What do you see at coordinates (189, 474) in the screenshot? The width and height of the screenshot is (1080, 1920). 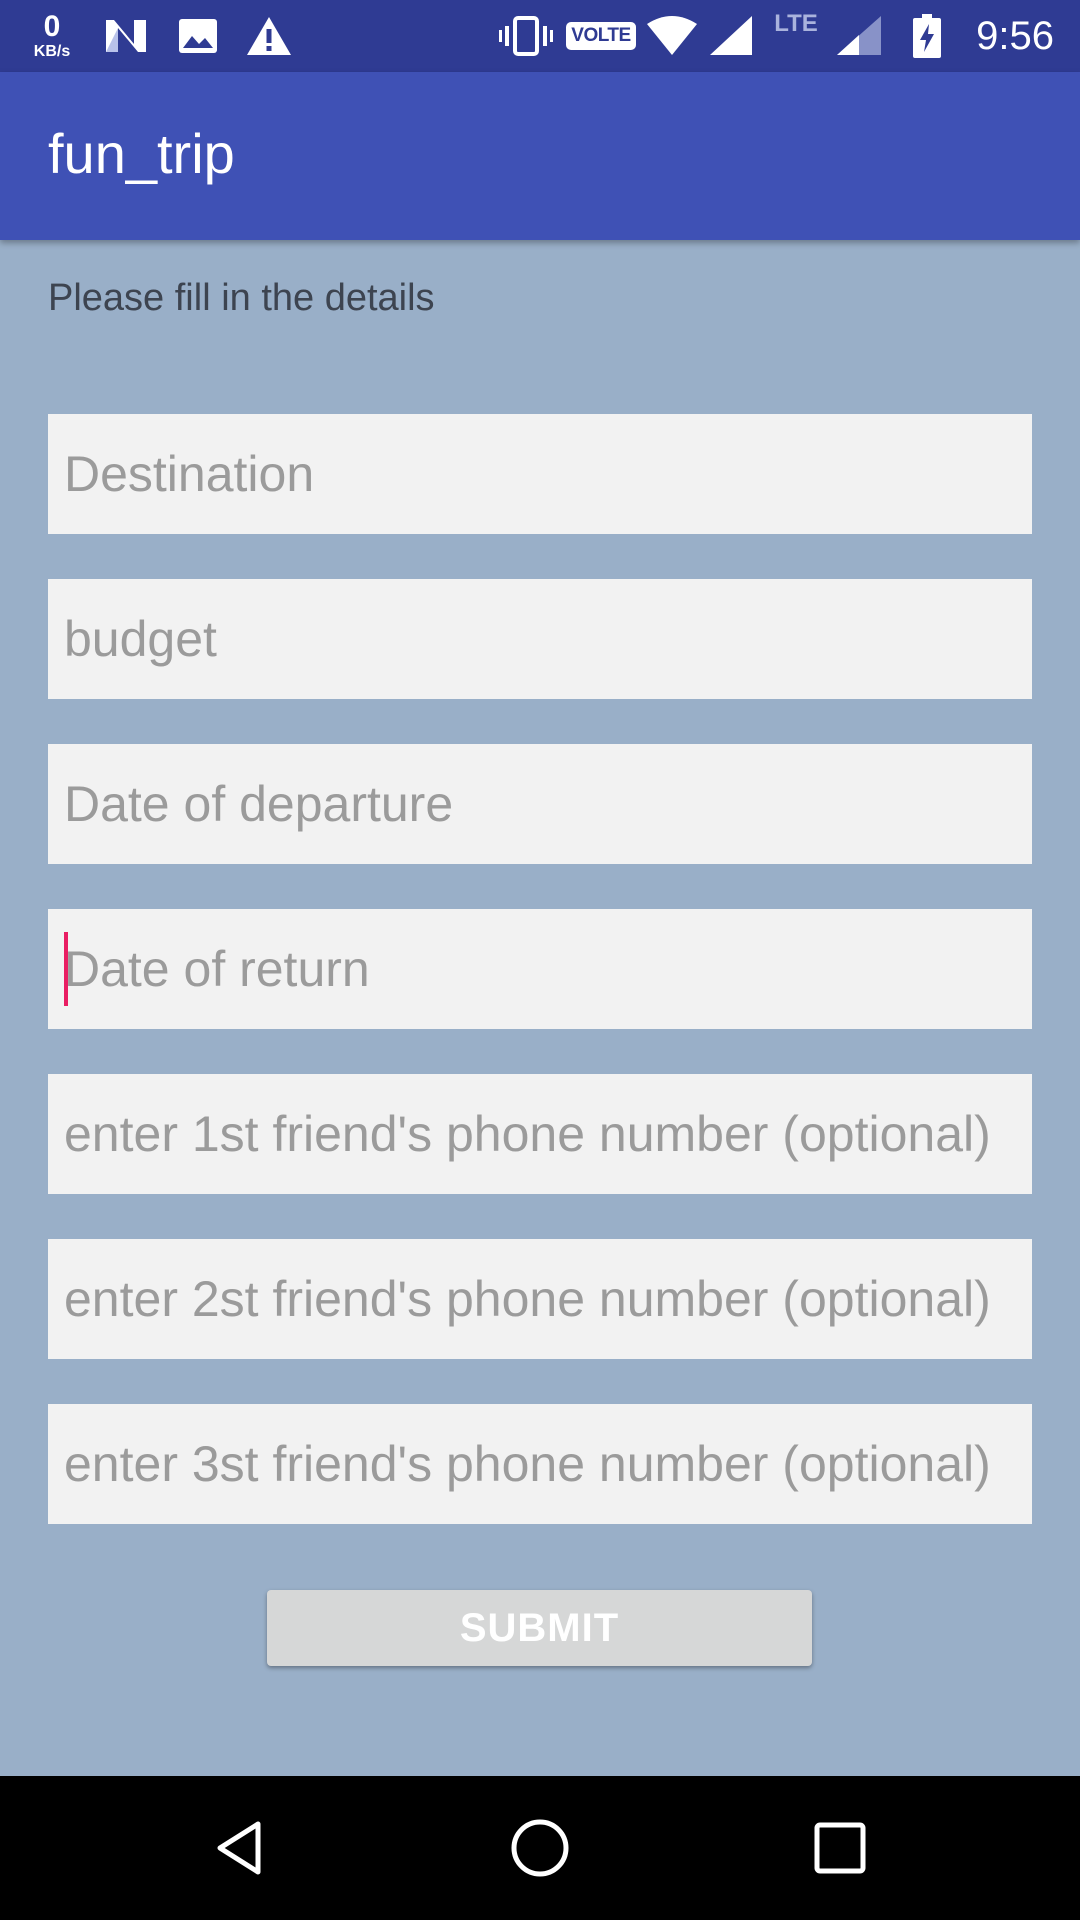 I see `destination-placeholder: Destination` at bounding box center [189, 474].